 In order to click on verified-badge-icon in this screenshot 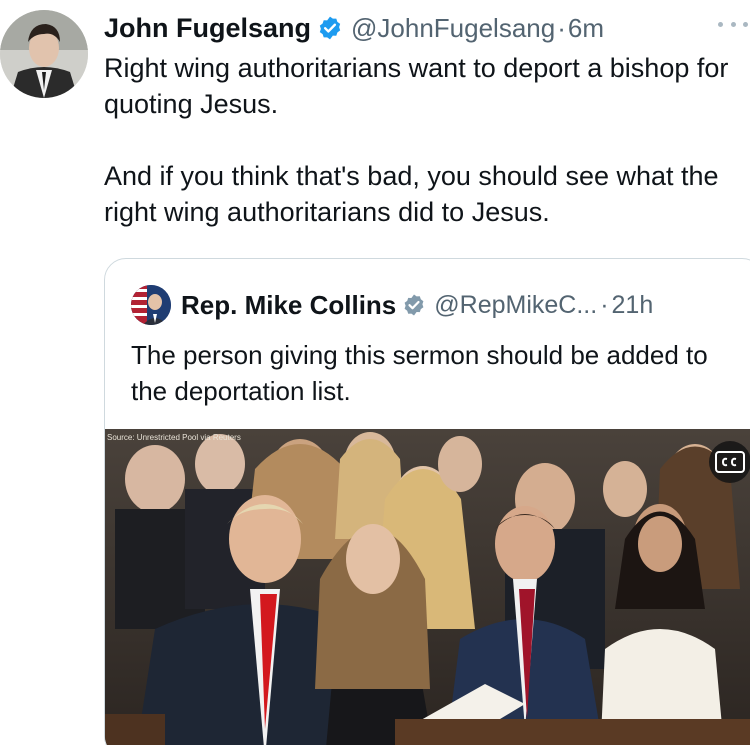, I will do `click(330, 28)`.